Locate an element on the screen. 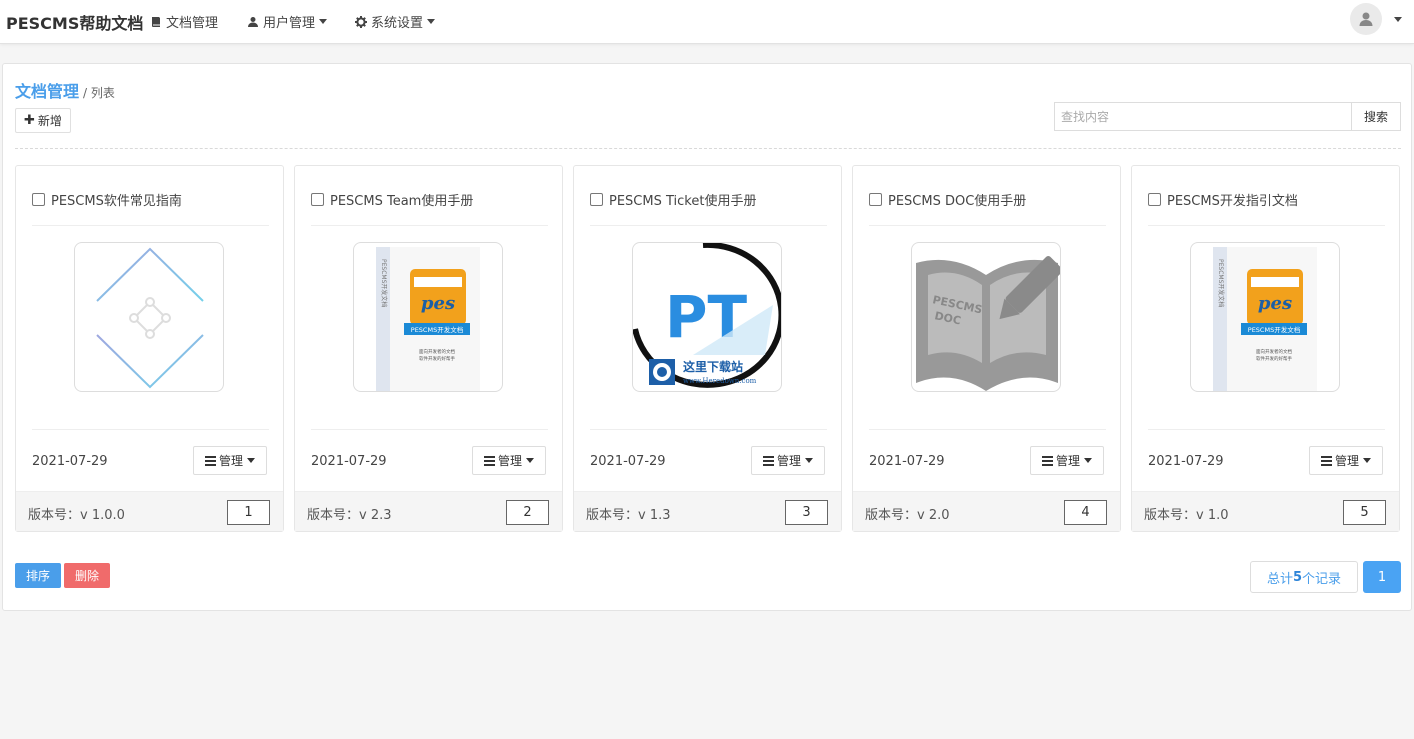 Image resolution: width=1414 pixels, height=739 pixels. total-count: 5 is located at coordinates (1297, 577).